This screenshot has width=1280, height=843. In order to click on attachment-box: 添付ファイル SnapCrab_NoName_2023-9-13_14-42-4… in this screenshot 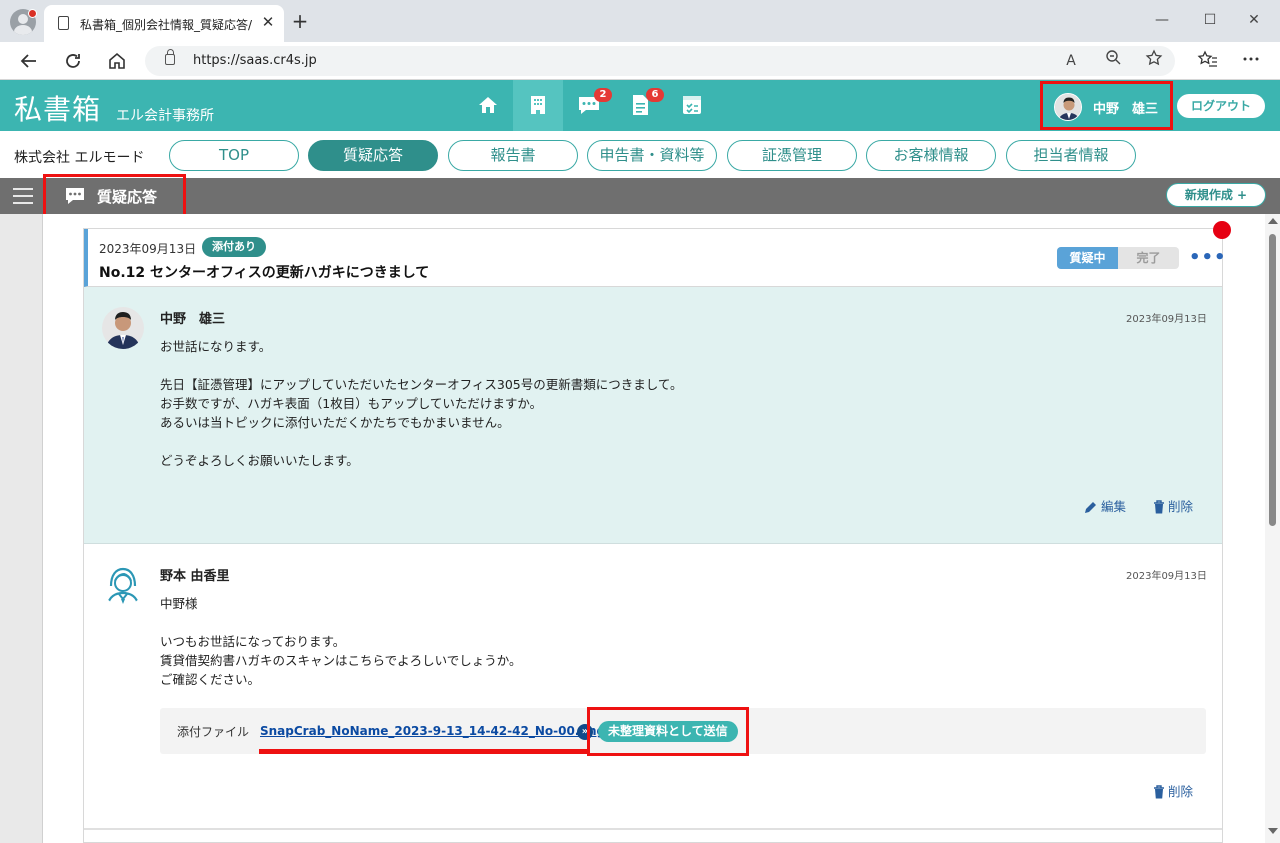, I will do `click(683, 731)`.